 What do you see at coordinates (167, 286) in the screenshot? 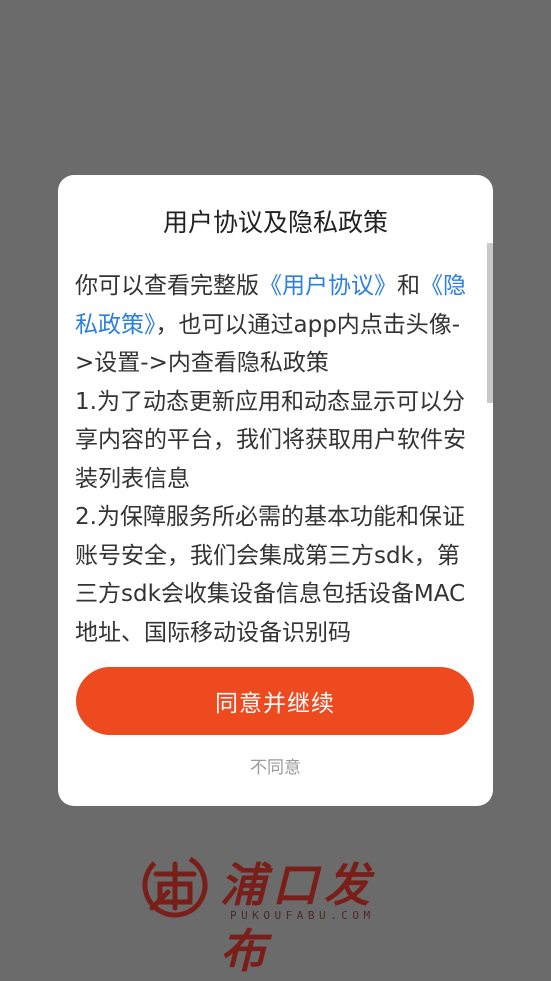
I see `intro-prefix: 你可以查看完整版` at bounding box center [167, 286].